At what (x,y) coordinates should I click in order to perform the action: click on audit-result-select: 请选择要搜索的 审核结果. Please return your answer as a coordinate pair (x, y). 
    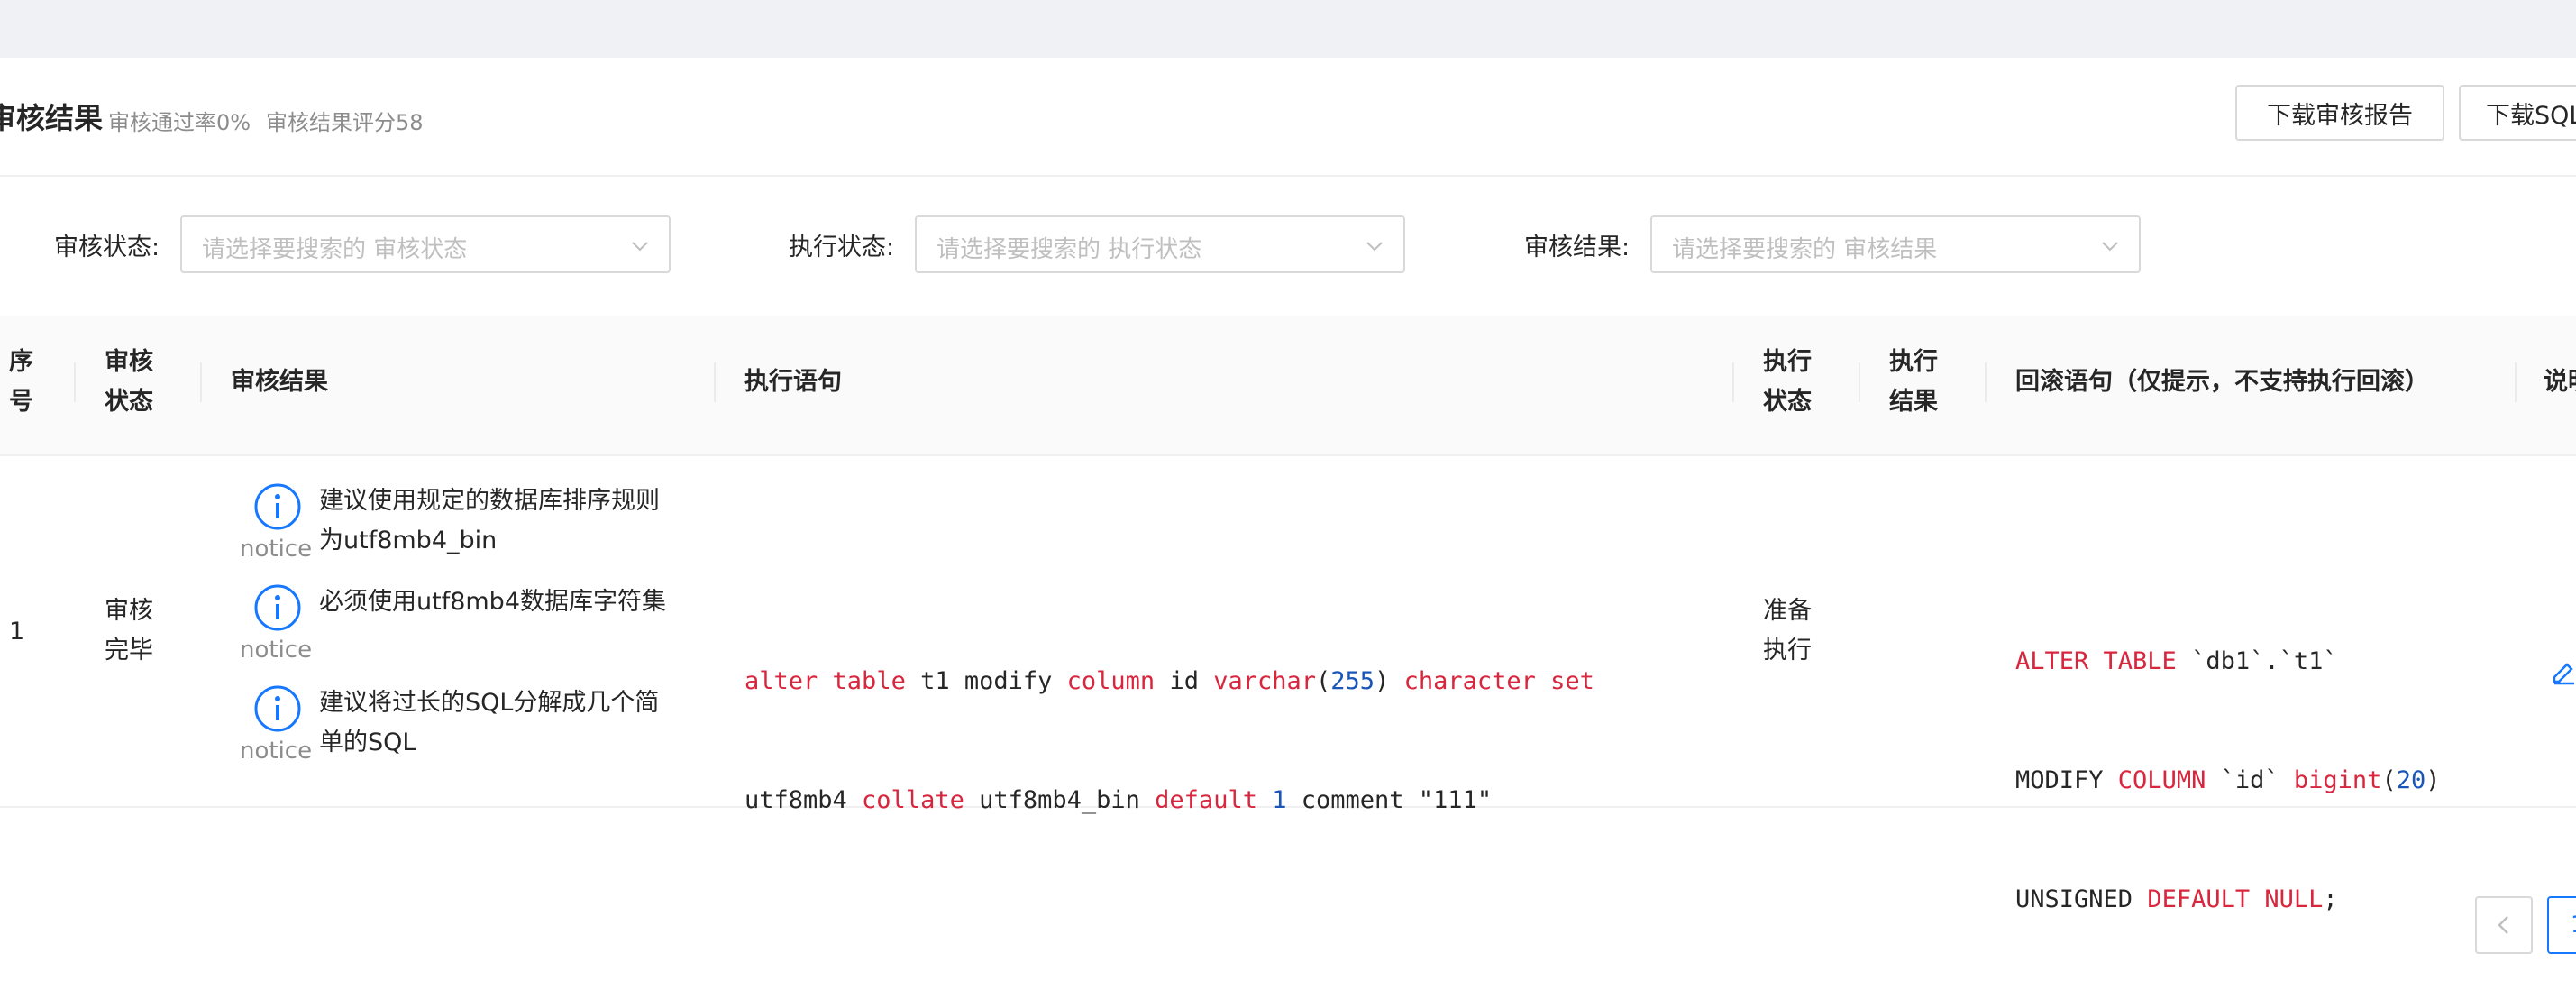
    Looking at the image, I should click on (1895, 244).